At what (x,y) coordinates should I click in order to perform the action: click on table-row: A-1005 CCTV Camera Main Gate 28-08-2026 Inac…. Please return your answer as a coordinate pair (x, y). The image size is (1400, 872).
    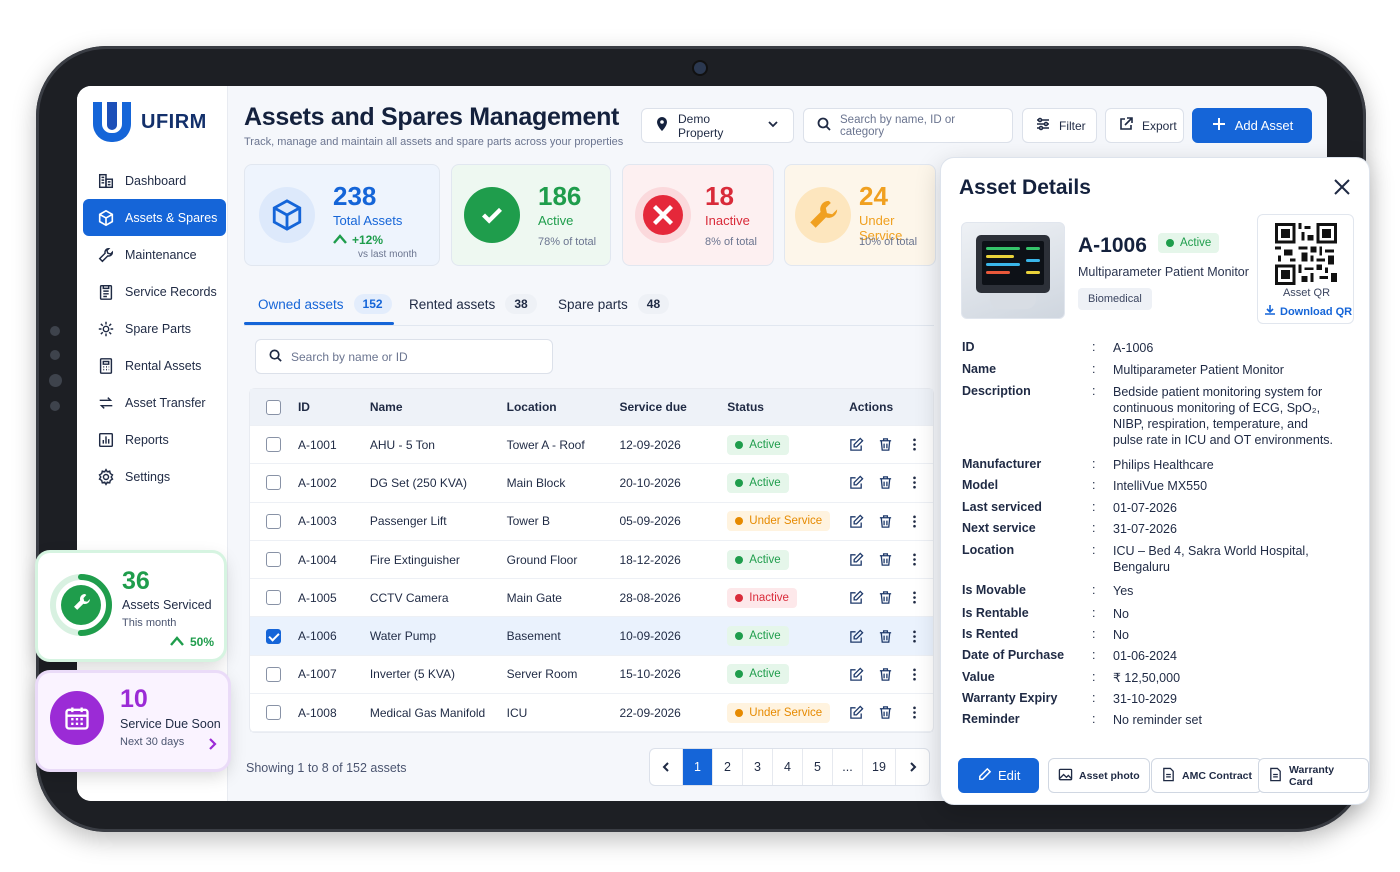
    Looking at the image, I should click on (591, 598).